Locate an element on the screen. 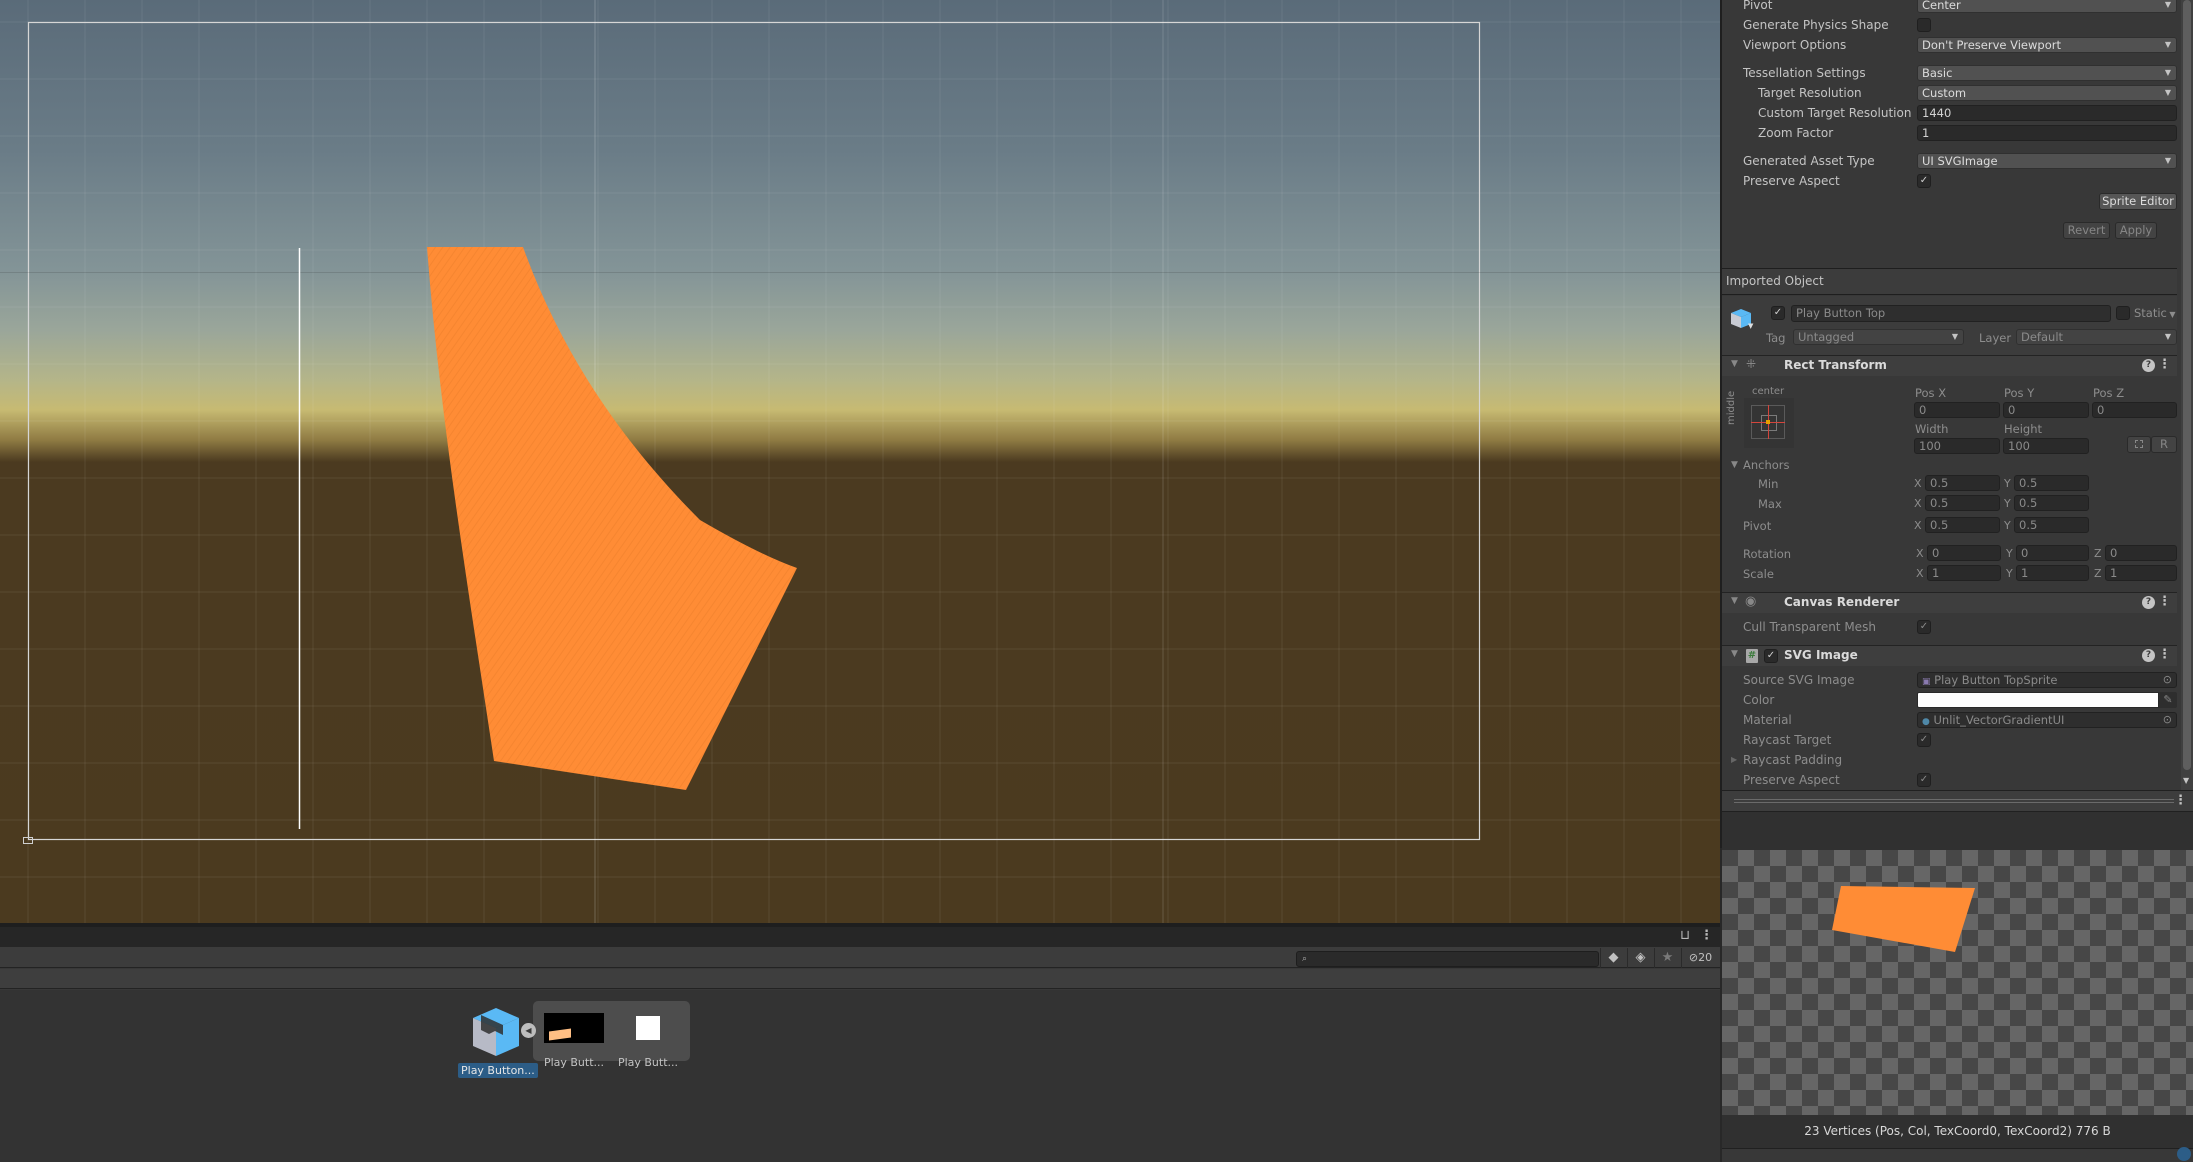 Image resolution: width=2193 pixels, height=1162 pixels. anchor-min-x-input: 0.5 is located at coordinates (1962, 483).